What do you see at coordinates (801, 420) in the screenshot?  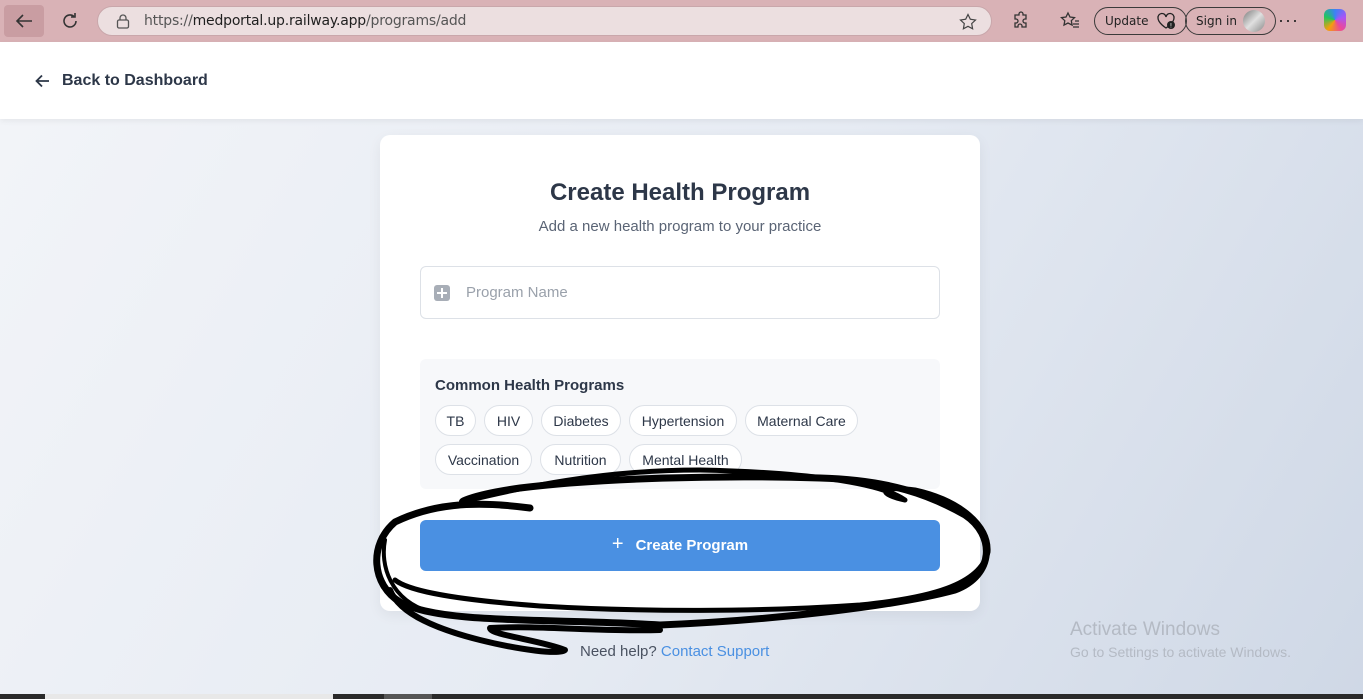 I see `chip-maternal-care: Maternal Care` at bounding box center [801, 420].